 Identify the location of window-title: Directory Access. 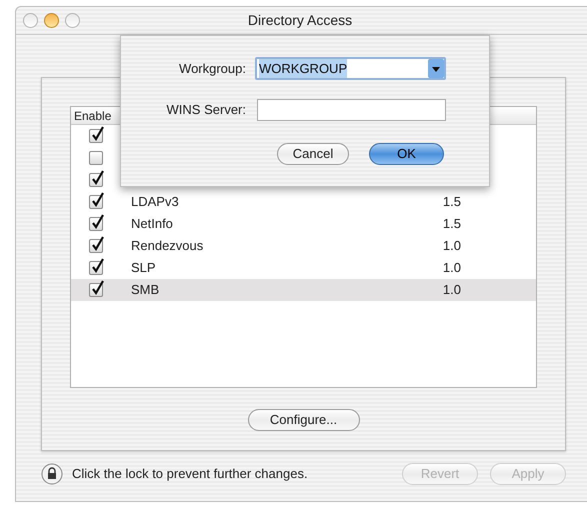
(300, 20).